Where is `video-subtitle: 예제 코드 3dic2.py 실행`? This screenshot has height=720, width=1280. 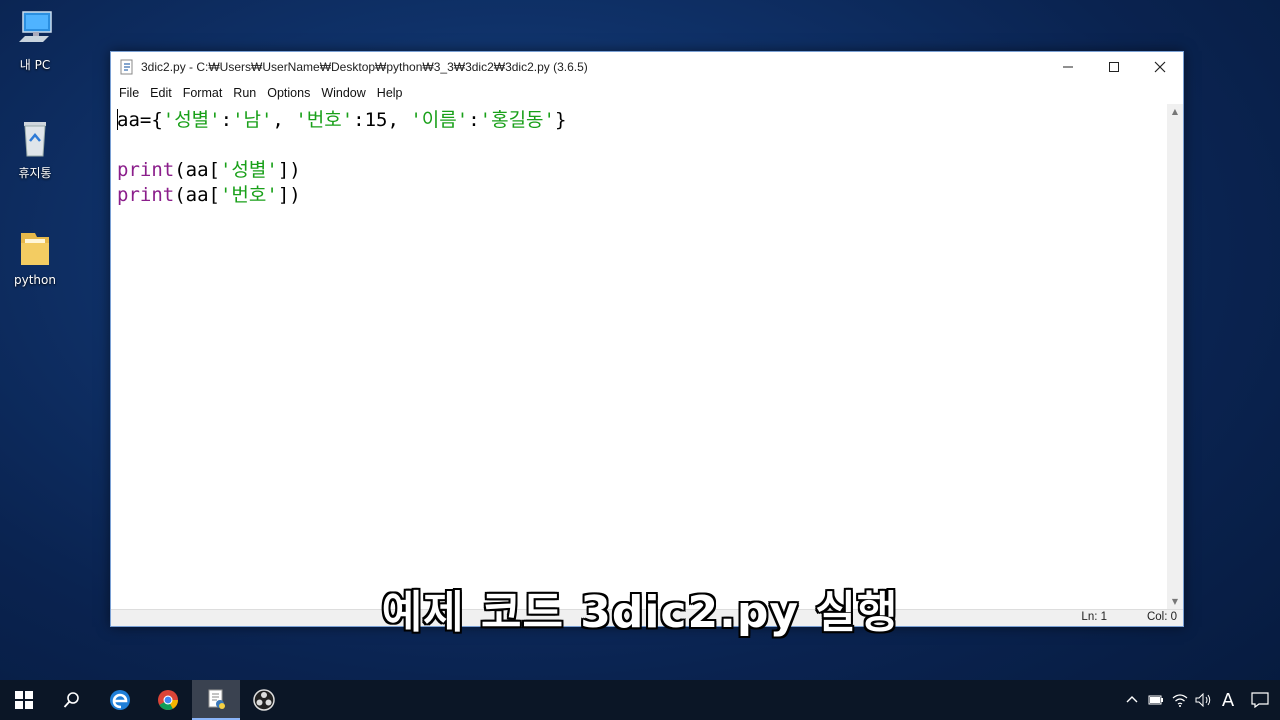
video-subtitle: 예제 코드 3dic2.py 실행 is located at coordinates (640, 612).